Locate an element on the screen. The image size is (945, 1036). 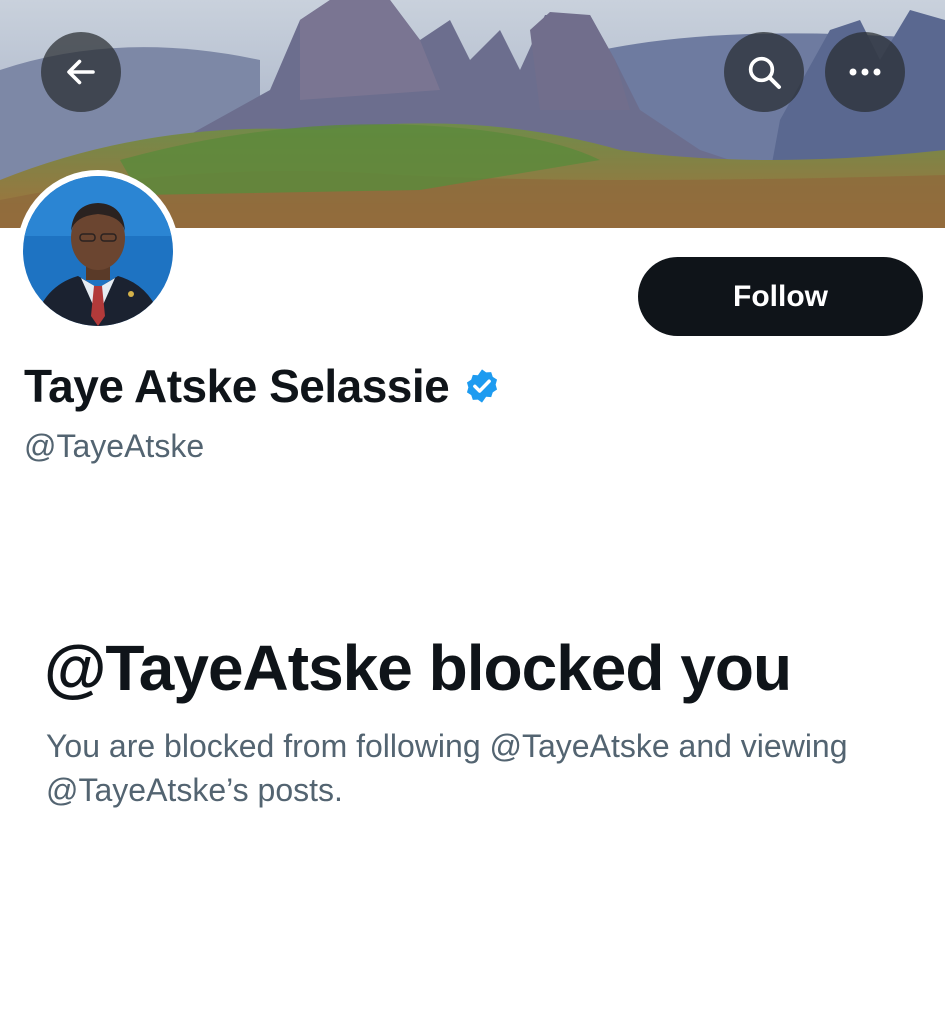
back-button is located at coordinates (81, 72).